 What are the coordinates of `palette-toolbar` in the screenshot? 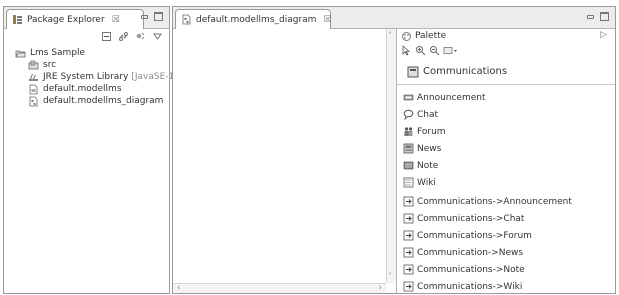 It's located at (430, 50).